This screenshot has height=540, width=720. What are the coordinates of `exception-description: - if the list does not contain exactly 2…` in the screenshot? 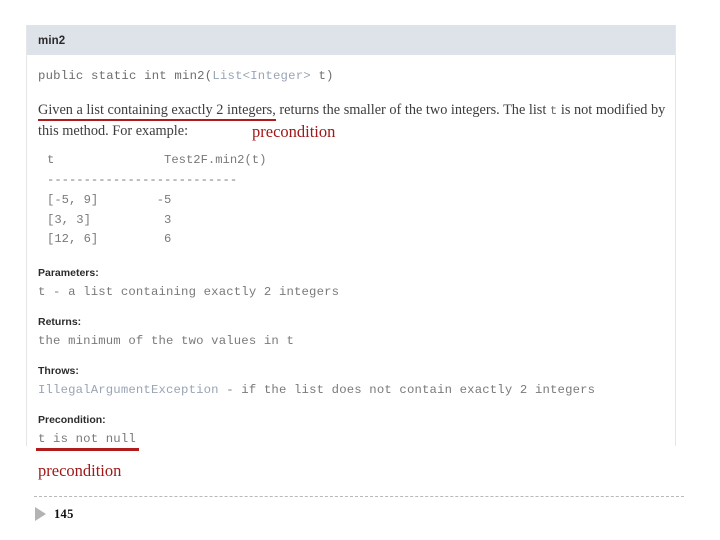 It's located at (407, 390).